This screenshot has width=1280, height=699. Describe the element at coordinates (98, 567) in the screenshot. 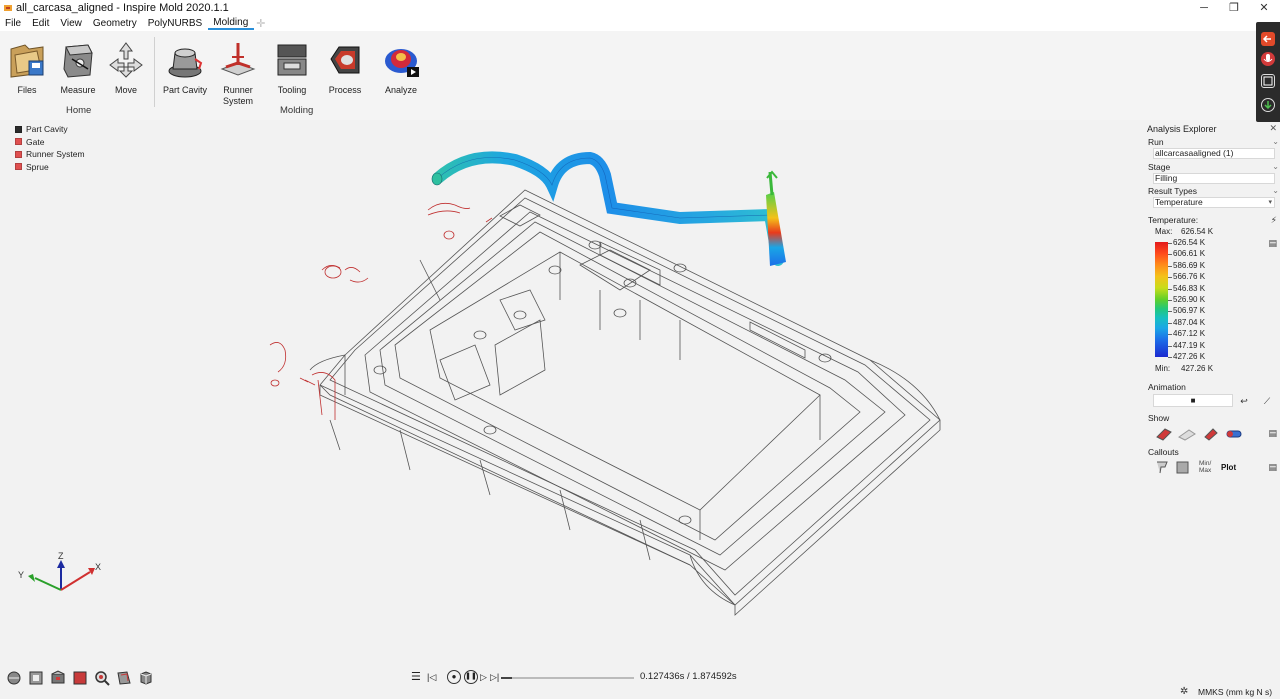

I see `axis-x-label: X` at that location.